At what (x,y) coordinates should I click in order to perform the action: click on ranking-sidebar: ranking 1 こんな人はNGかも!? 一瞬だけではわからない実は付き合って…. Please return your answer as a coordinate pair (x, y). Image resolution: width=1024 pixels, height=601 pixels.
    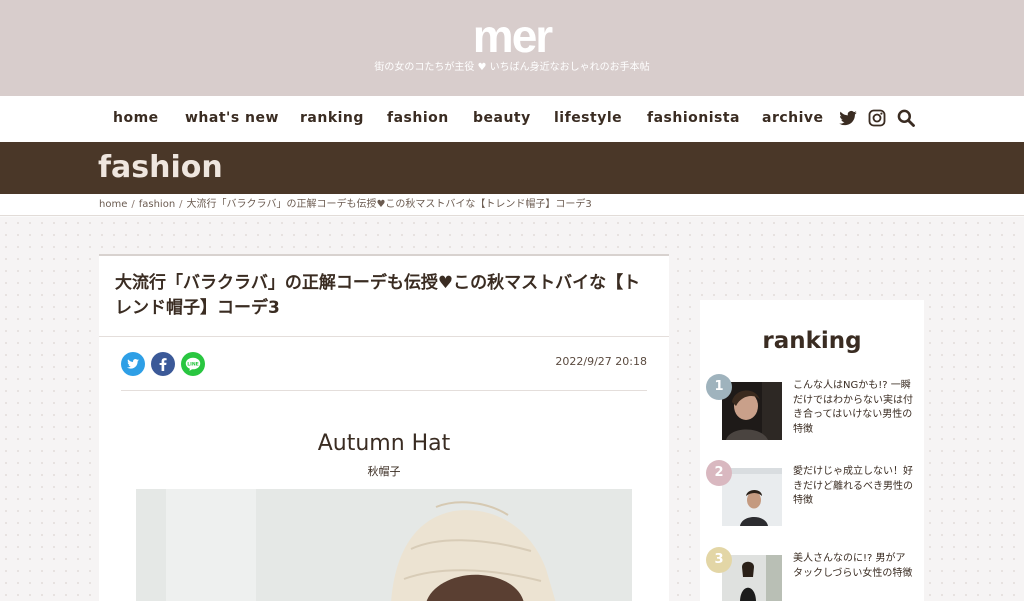
    Looking at the image, I should click on (812, 450).